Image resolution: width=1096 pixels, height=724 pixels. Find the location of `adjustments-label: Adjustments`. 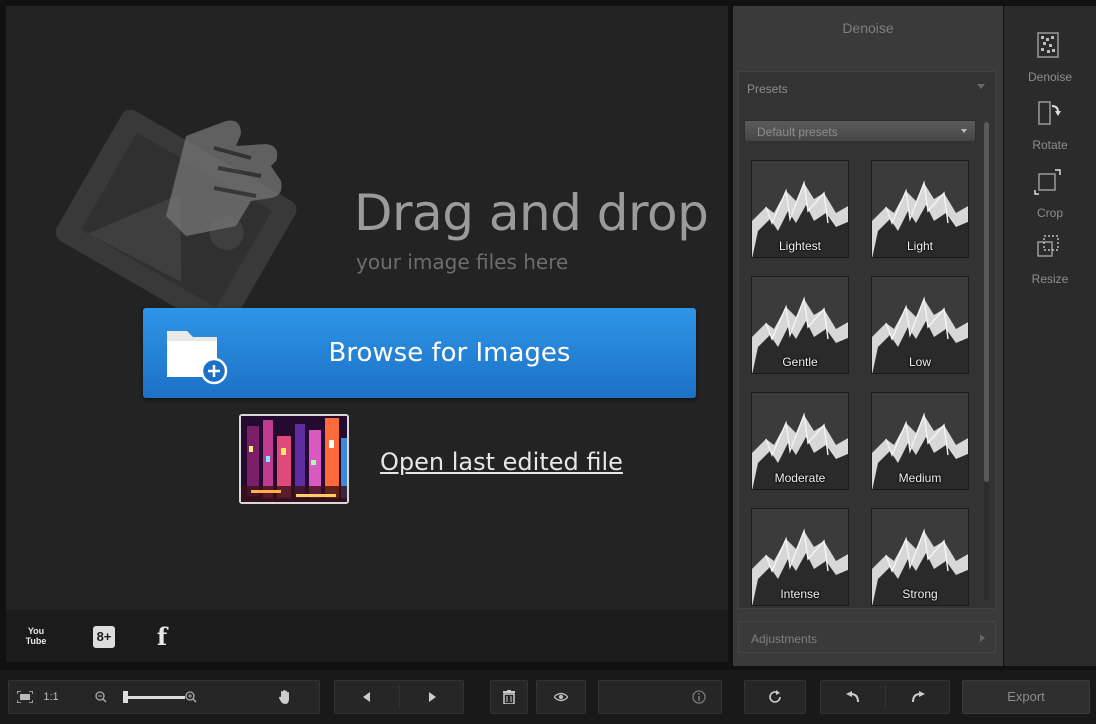

adjustments-label: Adjustments is located at coordinates (784, 639).